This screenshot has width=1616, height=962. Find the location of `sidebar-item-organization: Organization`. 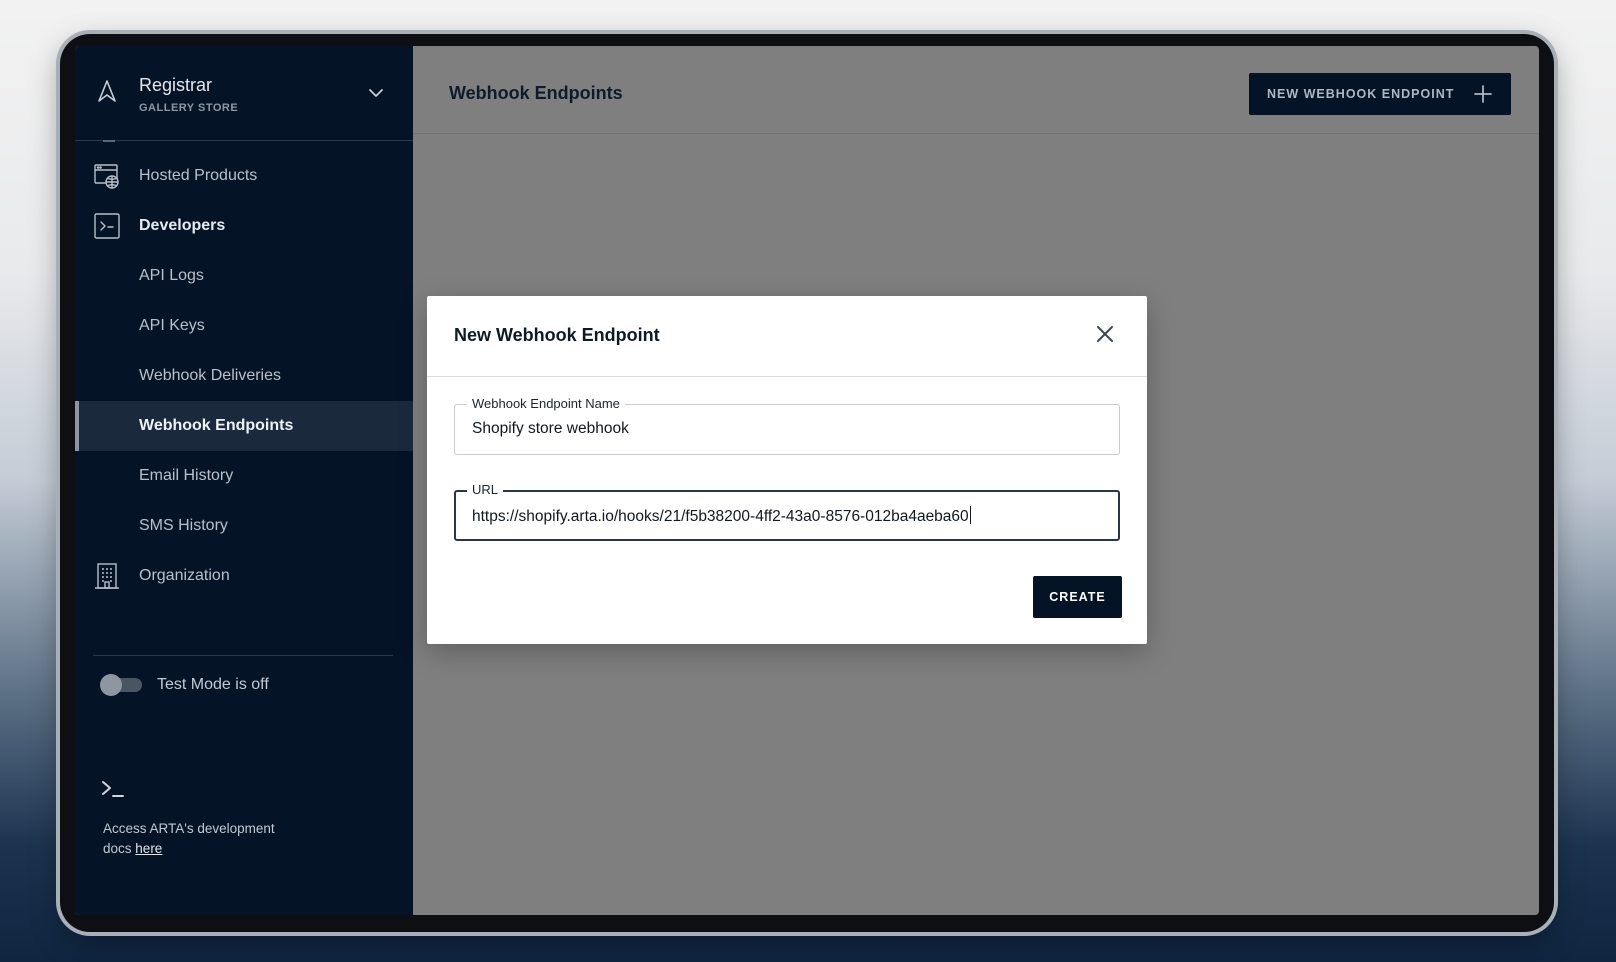

sidebar-item-organization: Organization is located at coordinates (244, 576).